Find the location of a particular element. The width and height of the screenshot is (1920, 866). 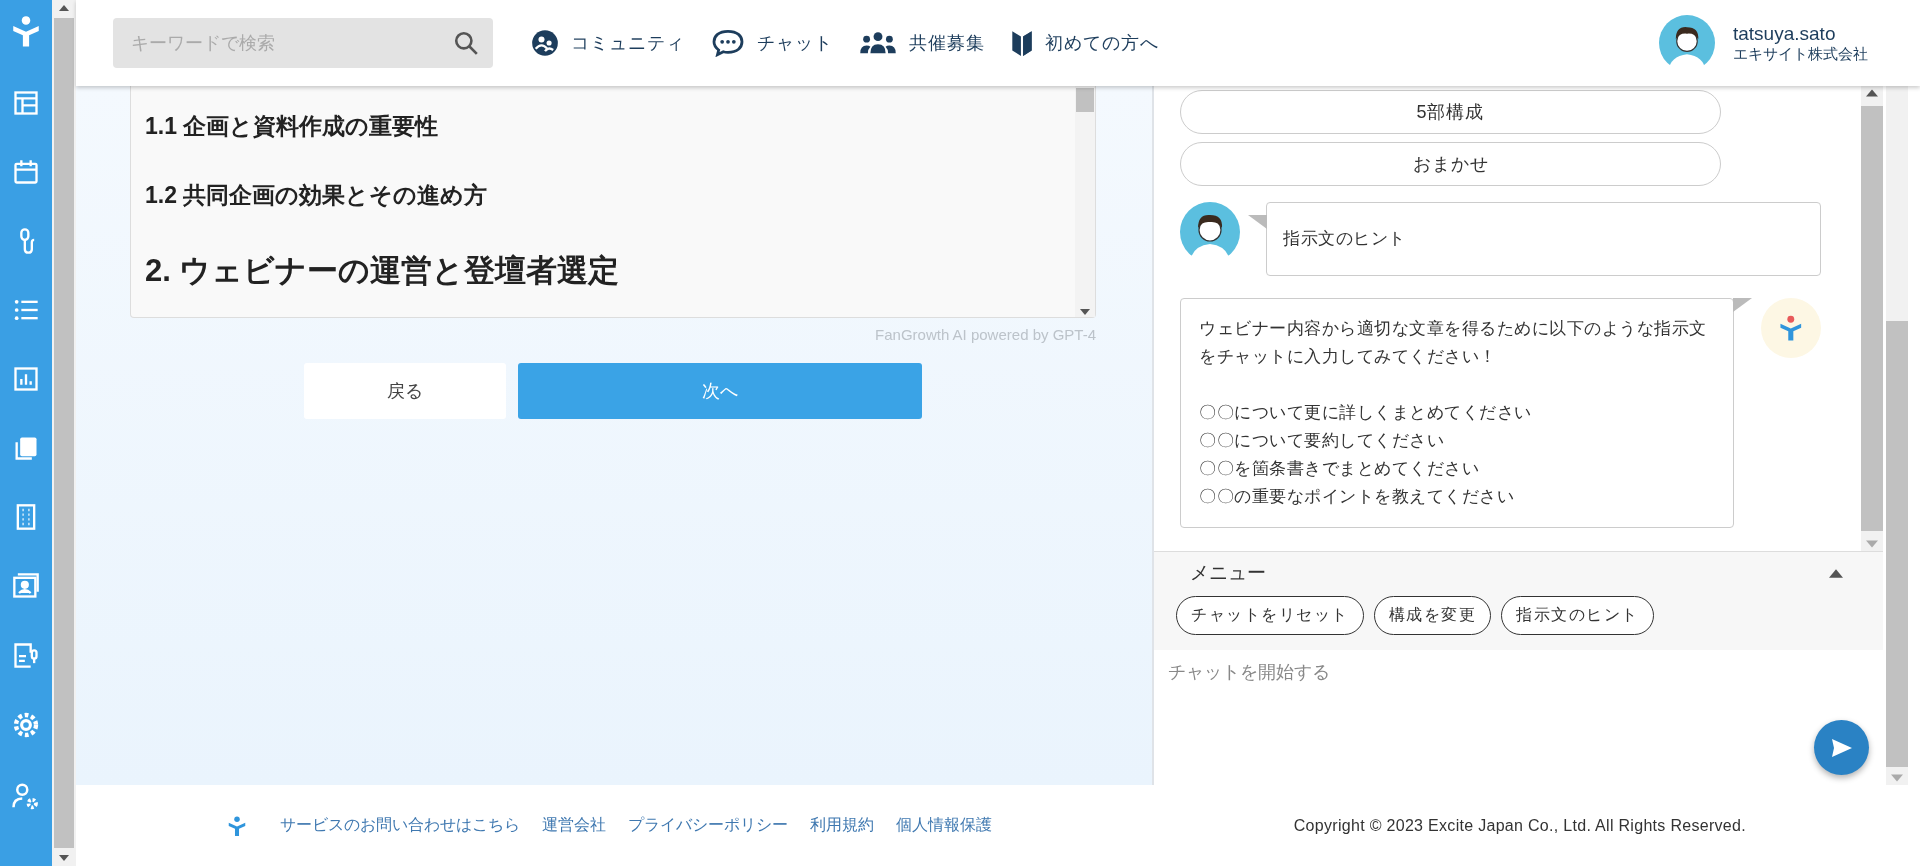

footer-link: 運営会社 is located at coordinates (574, 825).